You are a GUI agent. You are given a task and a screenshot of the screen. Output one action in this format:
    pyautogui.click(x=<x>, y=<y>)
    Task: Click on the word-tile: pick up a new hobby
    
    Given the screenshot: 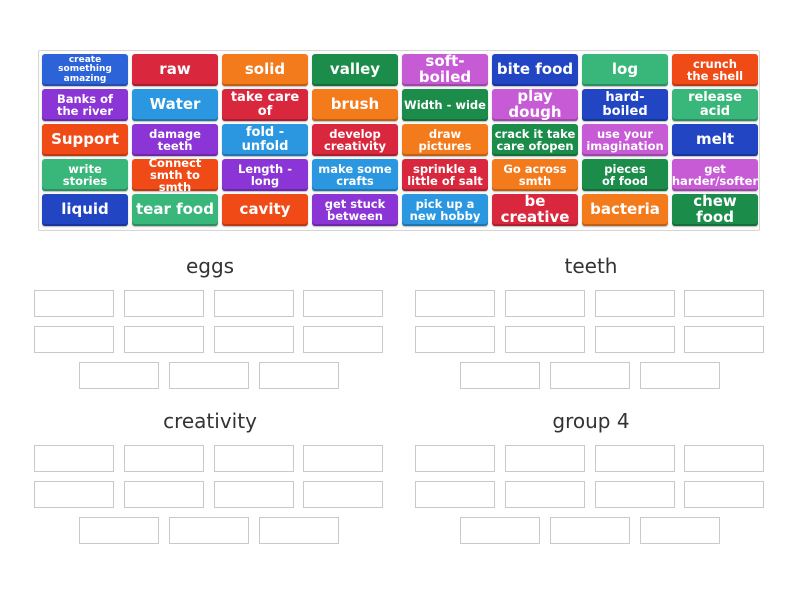 What is the action you would take?
    pyautogui.click(x=445, y=210)
    